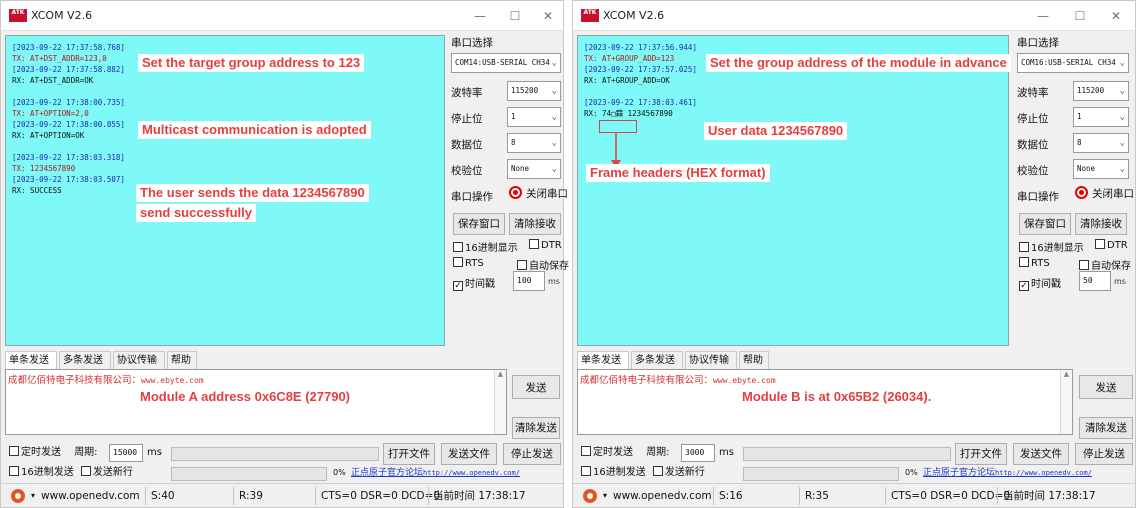  What do you see at coordinates (506, 63) in the screenshot?
I see `port-select: COM14:USB-SERIAL CH34 ⌄` at bounding box center [506, 63].